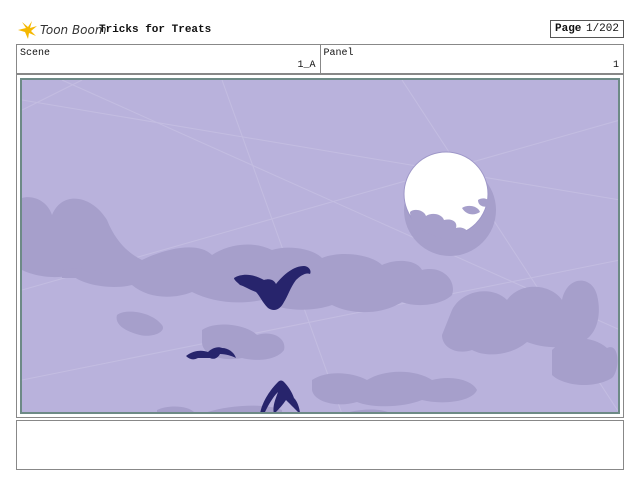  I want to click on panel-cell: Panel 1, so click(471, 59).